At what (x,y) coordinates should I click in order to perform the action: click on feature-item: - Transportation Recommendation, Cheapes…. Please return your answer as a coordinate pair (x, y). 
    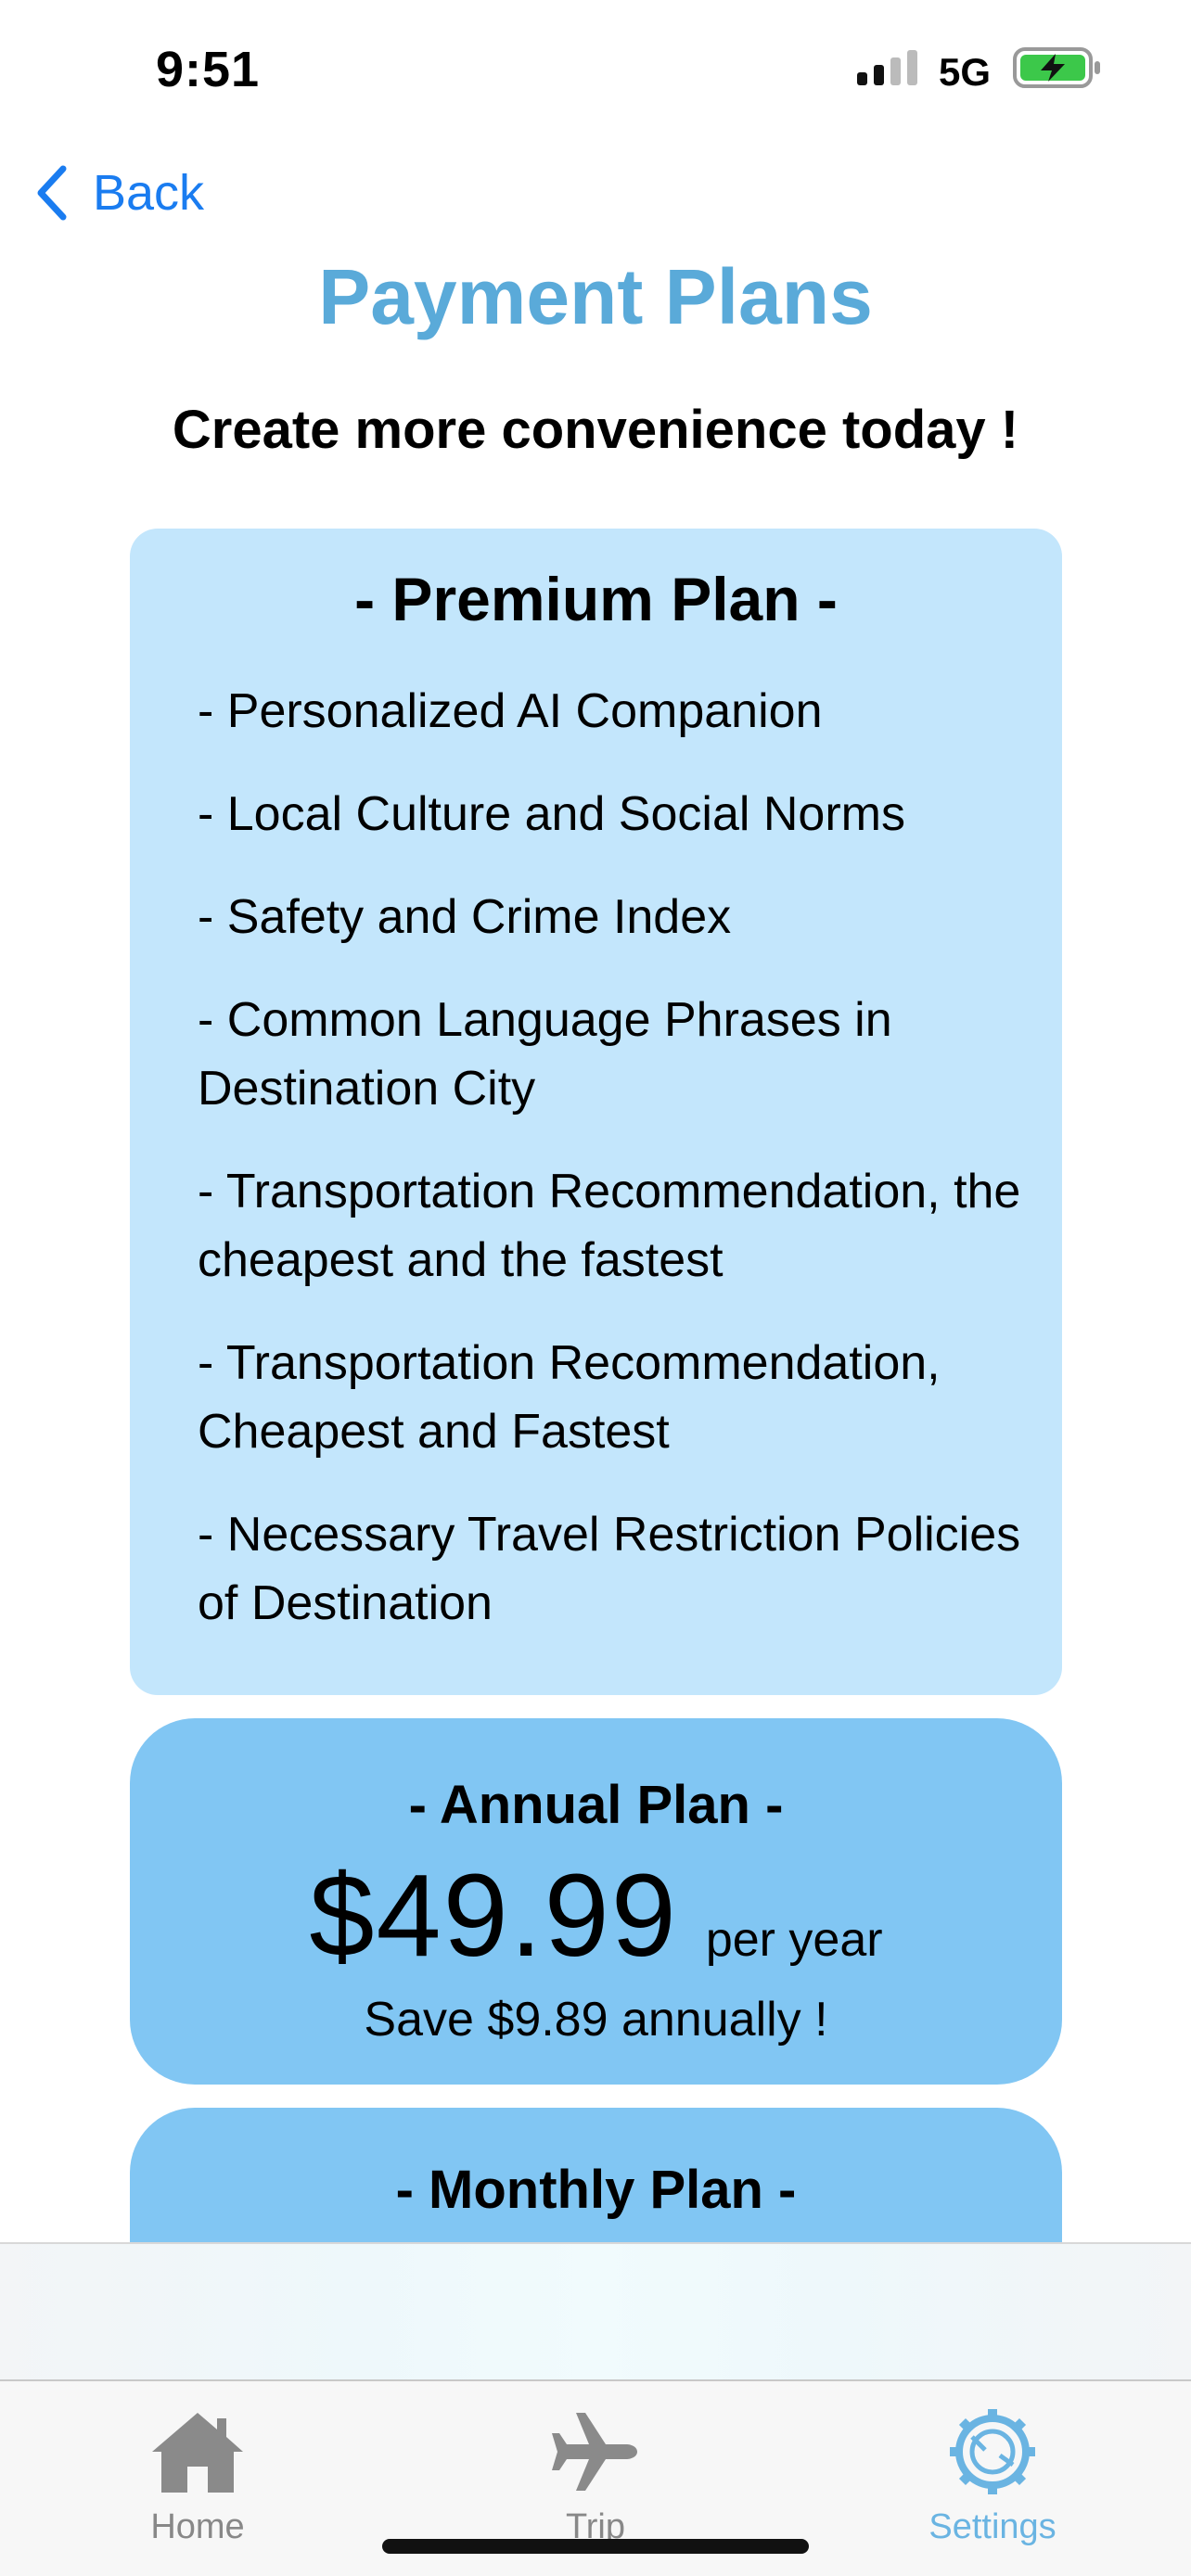
    Looking at the image, I should click on (569, 1397).